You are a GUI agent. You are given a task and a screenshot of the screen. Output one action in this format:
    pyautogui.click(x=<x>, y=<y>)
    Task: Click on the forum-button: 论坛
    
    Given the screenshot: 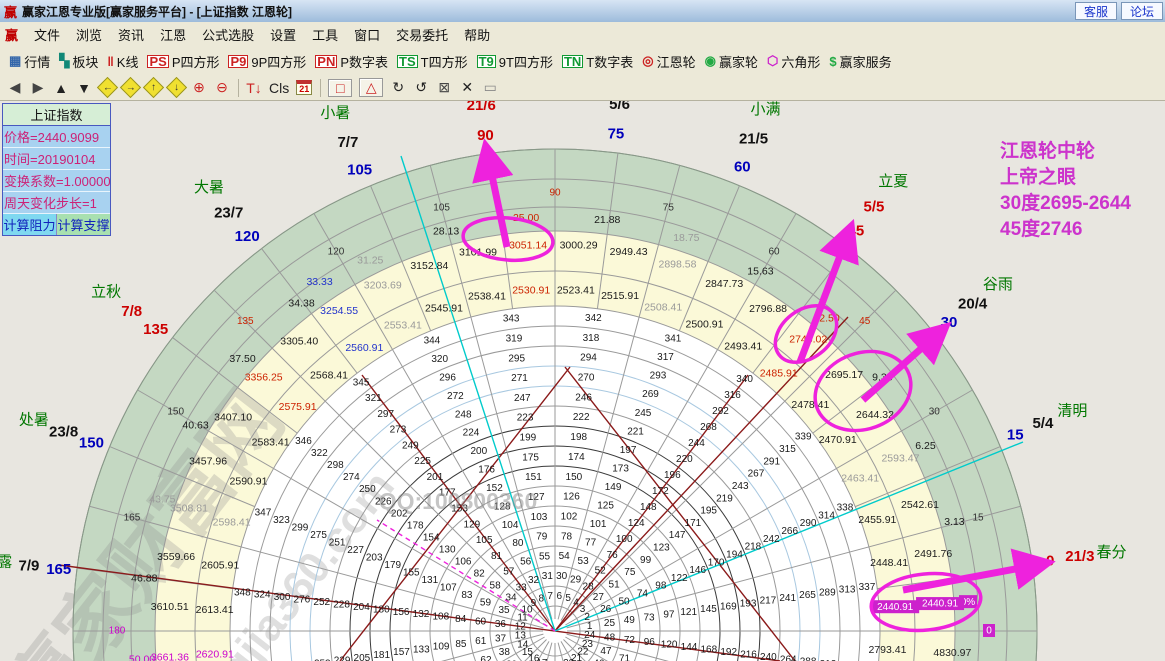 What is the action you would take?
    pyautogui.click(x=1141, y=11)
    